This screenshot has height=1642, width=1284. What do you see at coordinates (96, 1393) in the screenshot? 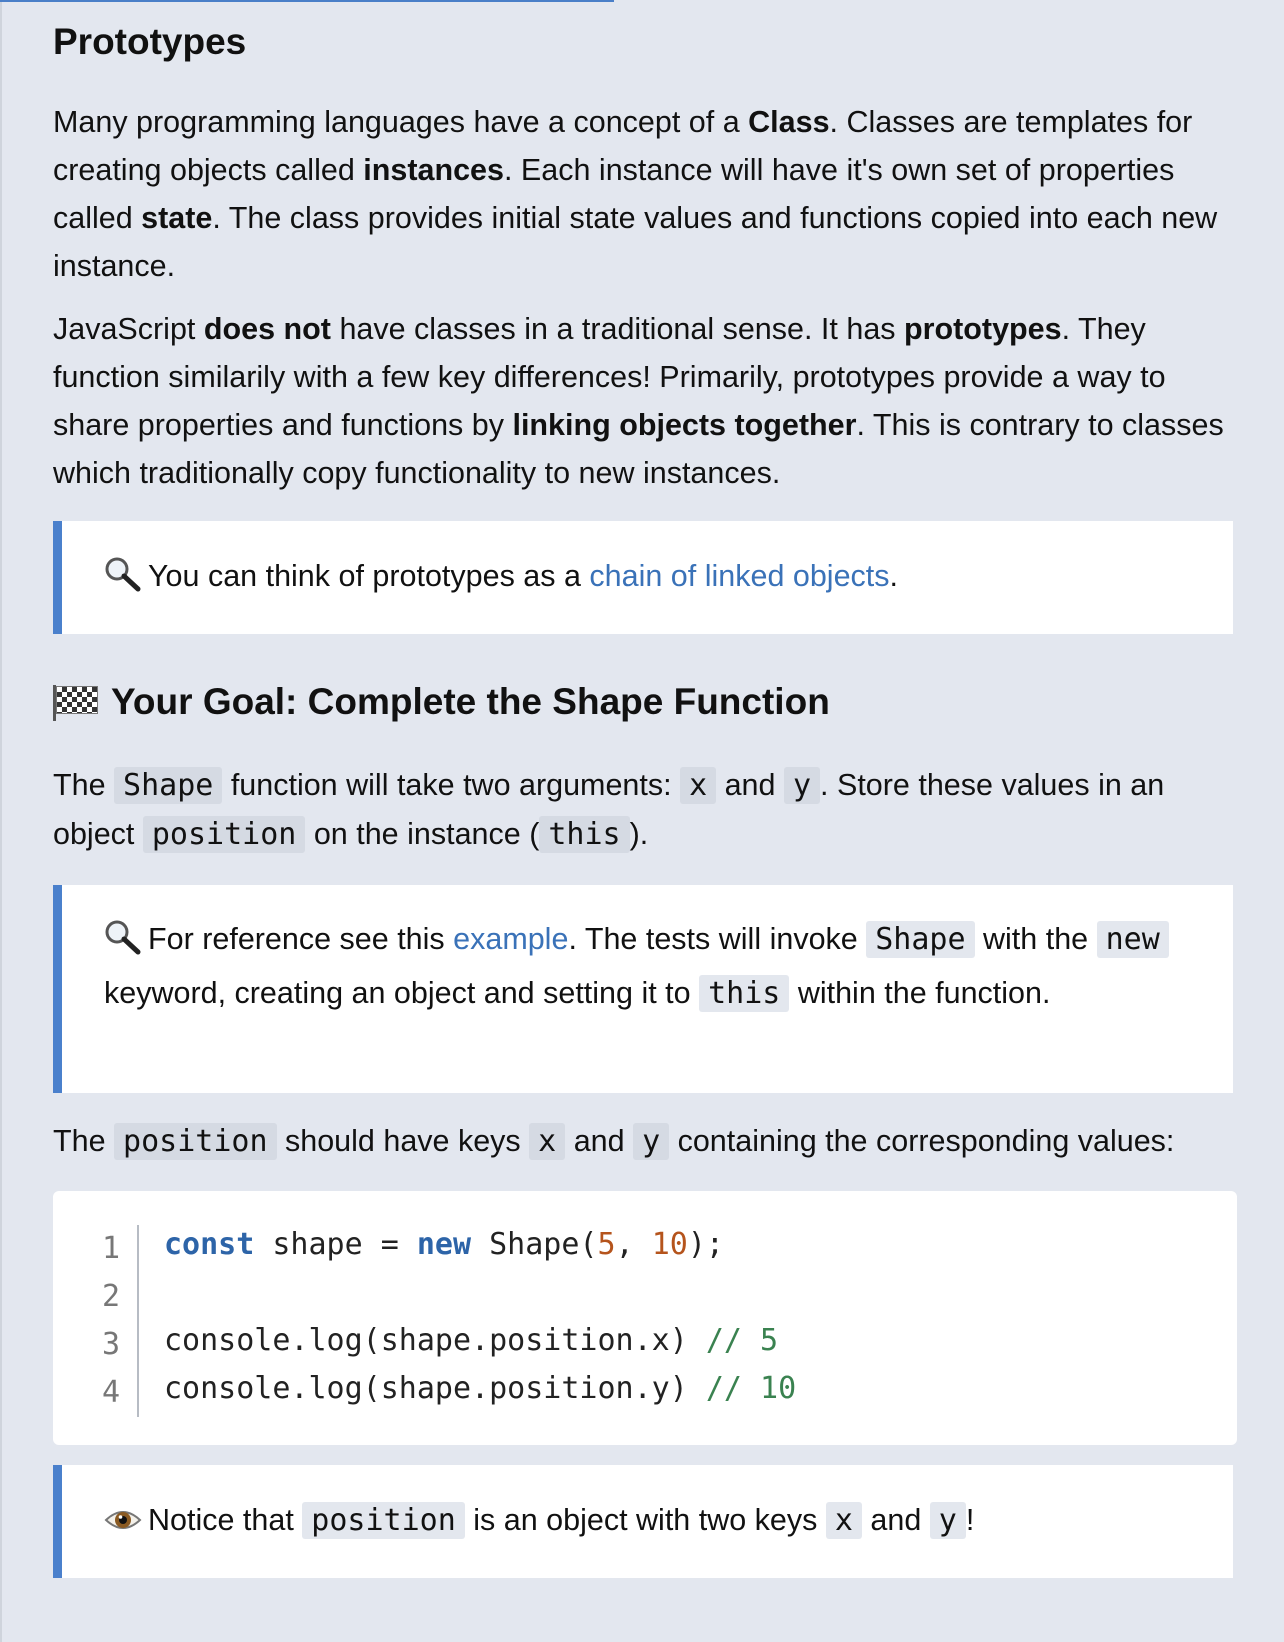
I see `line-number: 4` at bounding box center [96, 1393].